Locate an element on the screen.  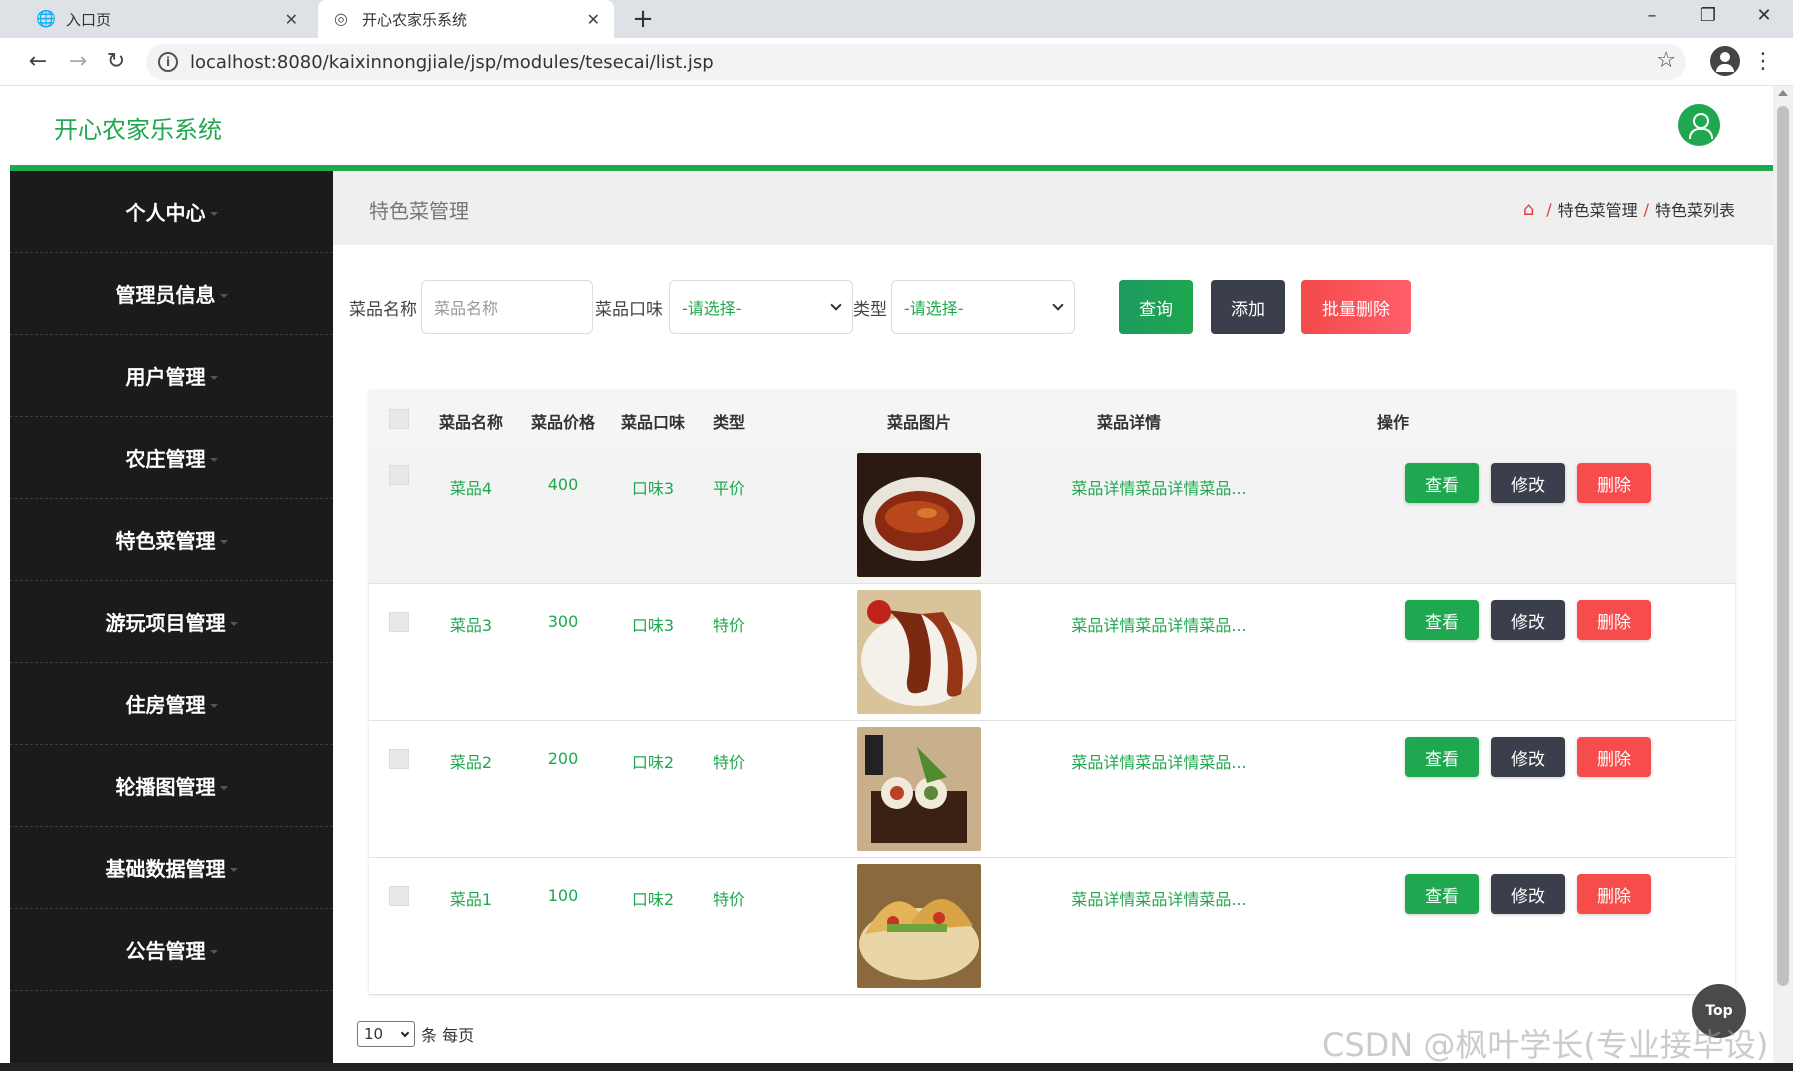
cell-dish-price: 200 is located at coordinates (563, 758).